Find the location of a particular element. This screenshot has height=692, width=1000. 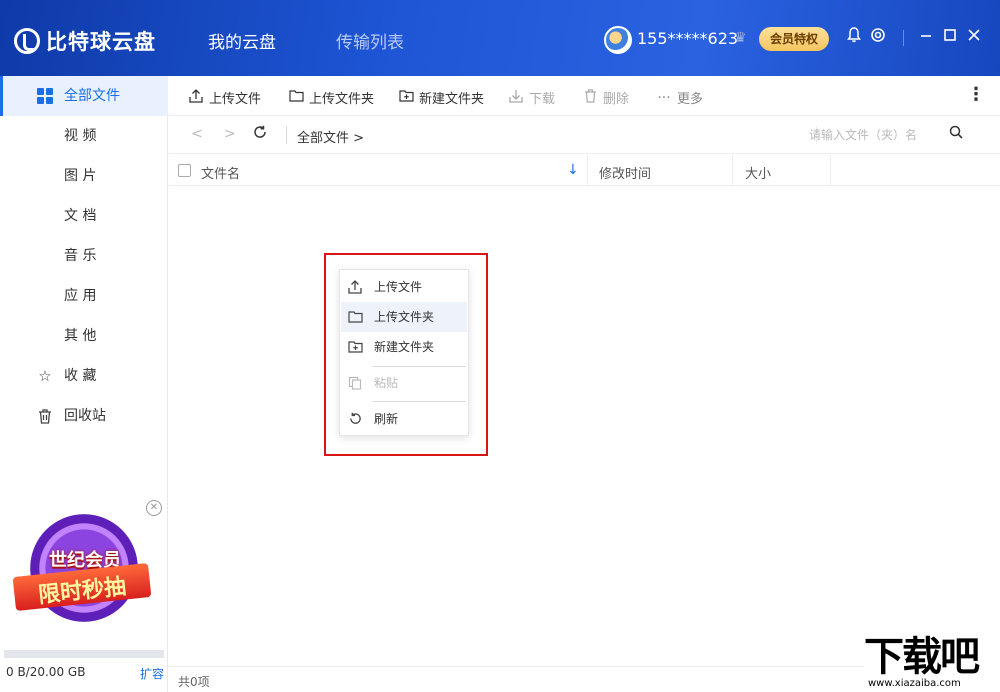

watermark-logo: 下载吧 www.xiazaiba.com is located at coordinates (932, 663).